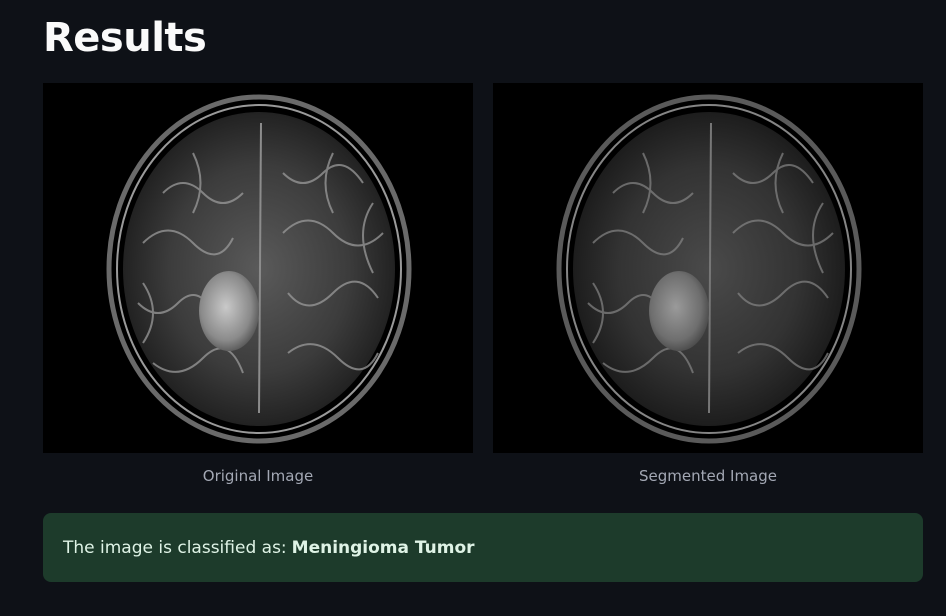  Describe the element at coordinates (258, 476) in the screenshot. I see `original-image-caption: Original Image` at that location.